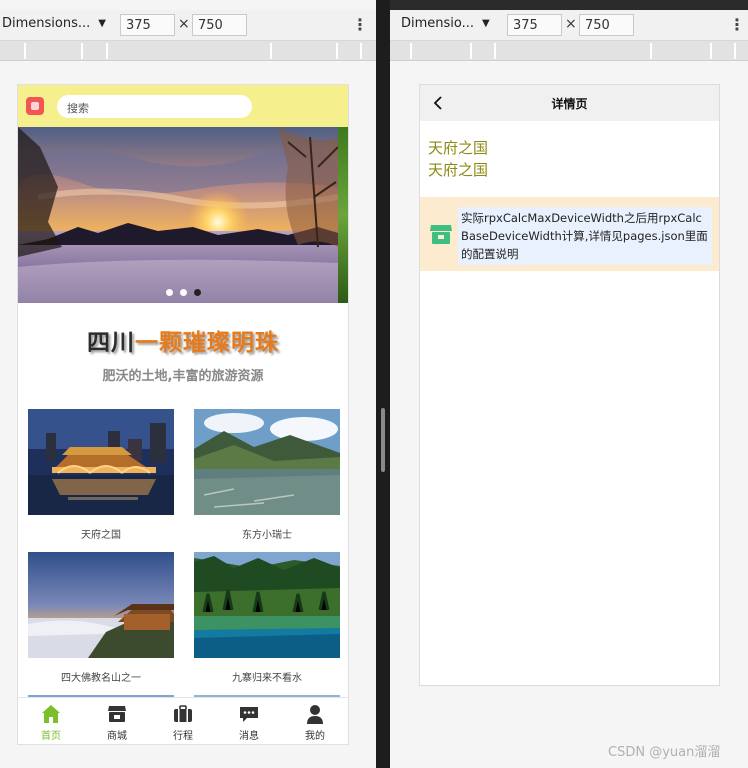 The image size is (748, 768). Describe the element at coordinates (315, 714) in the screenshot. I see `user-icon` at that location.